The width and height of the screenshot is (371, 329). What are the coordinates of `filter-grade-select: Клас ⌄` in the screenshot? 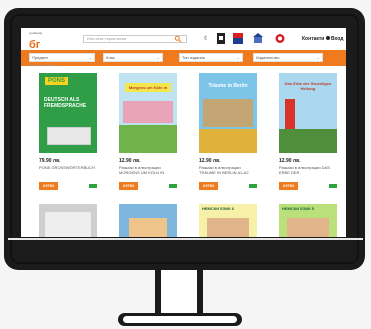 It's located at (133, 57).